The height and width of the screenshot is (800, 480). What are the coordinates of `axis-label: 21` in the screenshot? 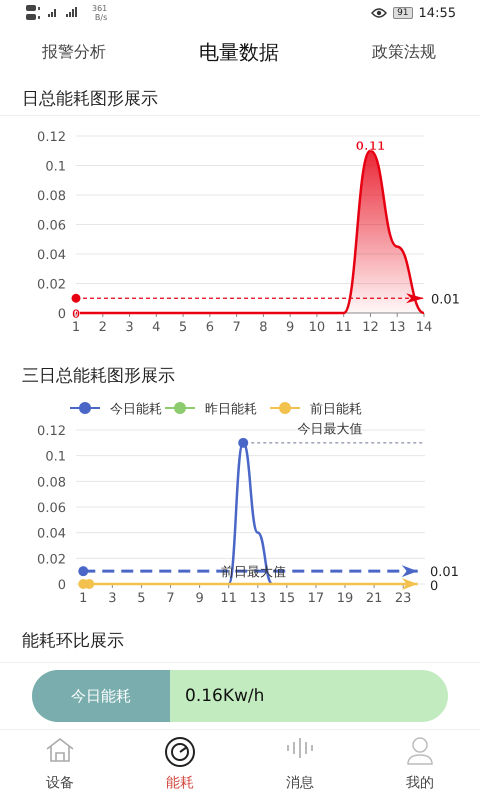 It's located at (374, 598).